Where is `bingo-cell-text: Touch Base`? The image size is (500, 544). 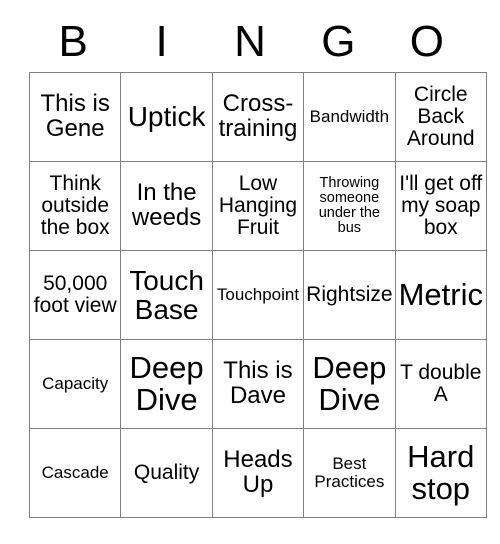
bingo-cell-text: Touch Base is located at coordinates (166, 294).